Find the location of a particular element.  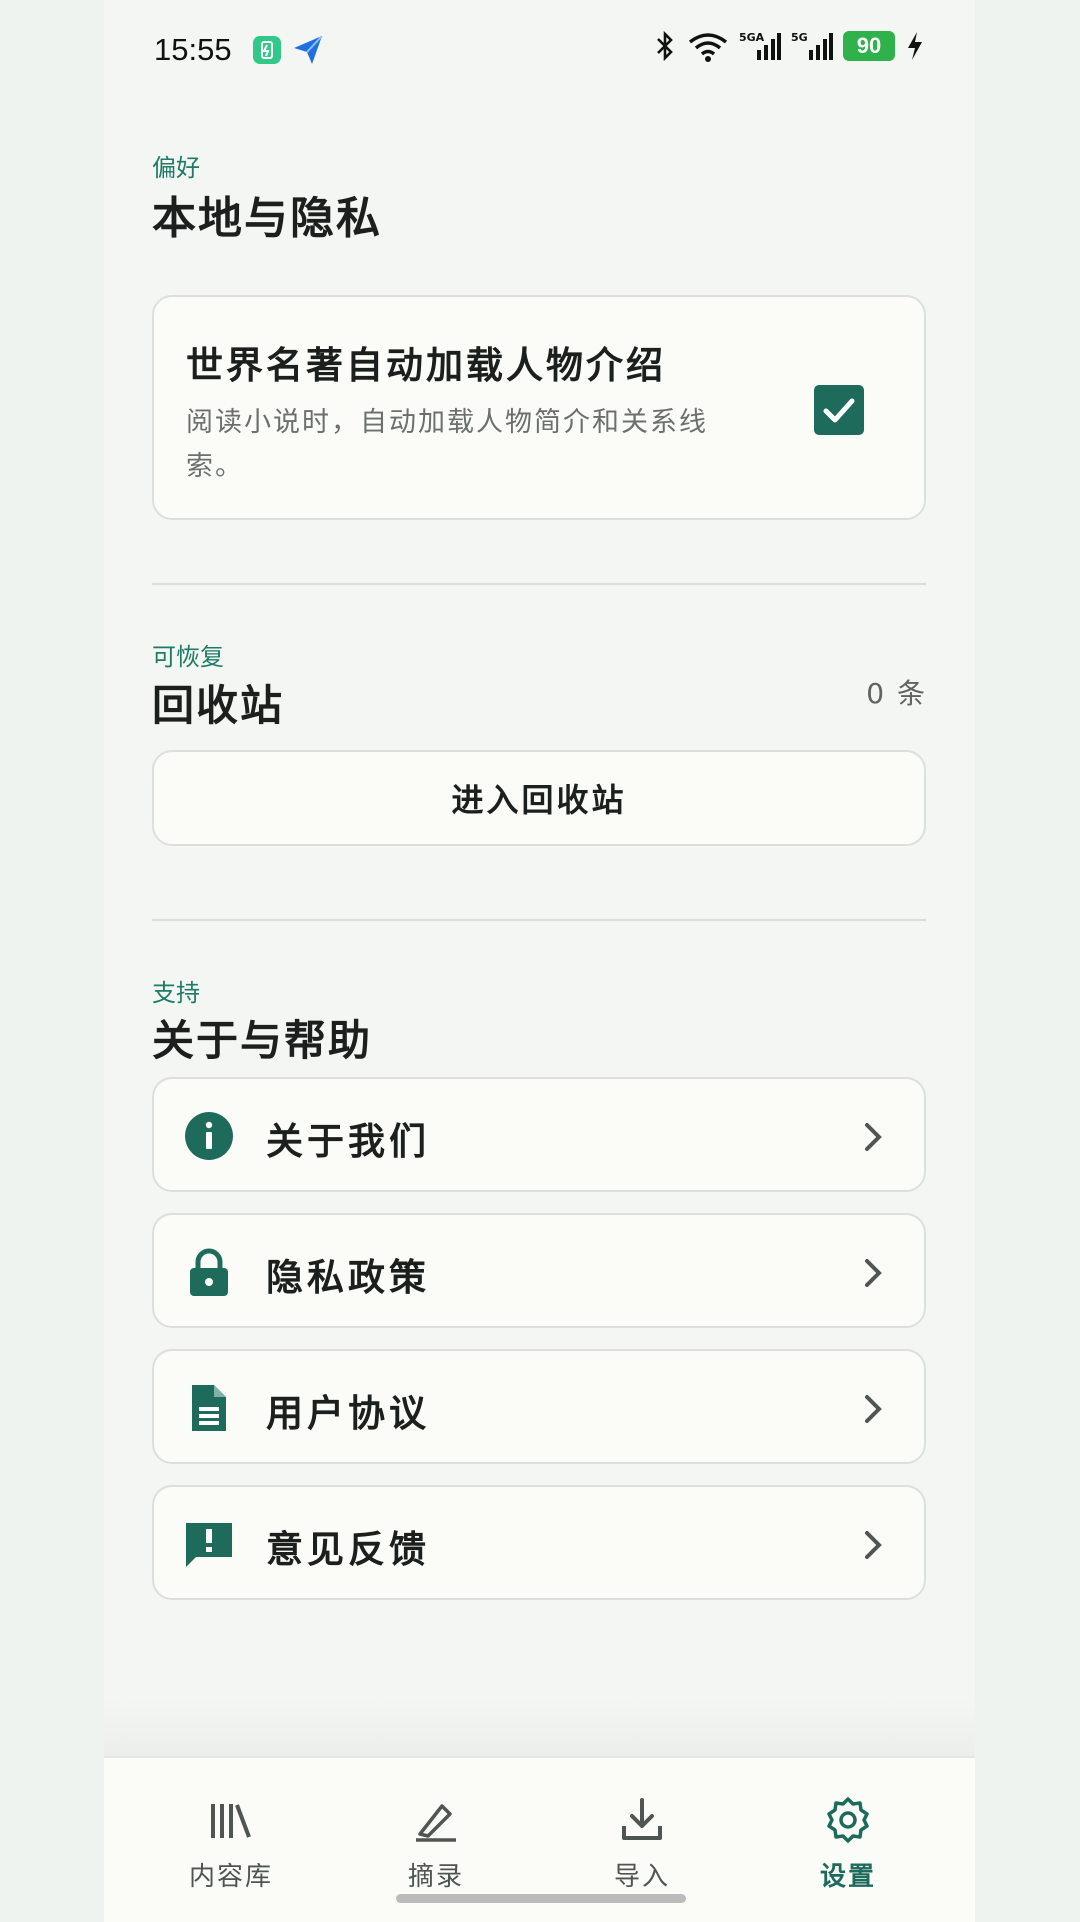

nav-library: 内容库 is located at coordinates (231, 1828).